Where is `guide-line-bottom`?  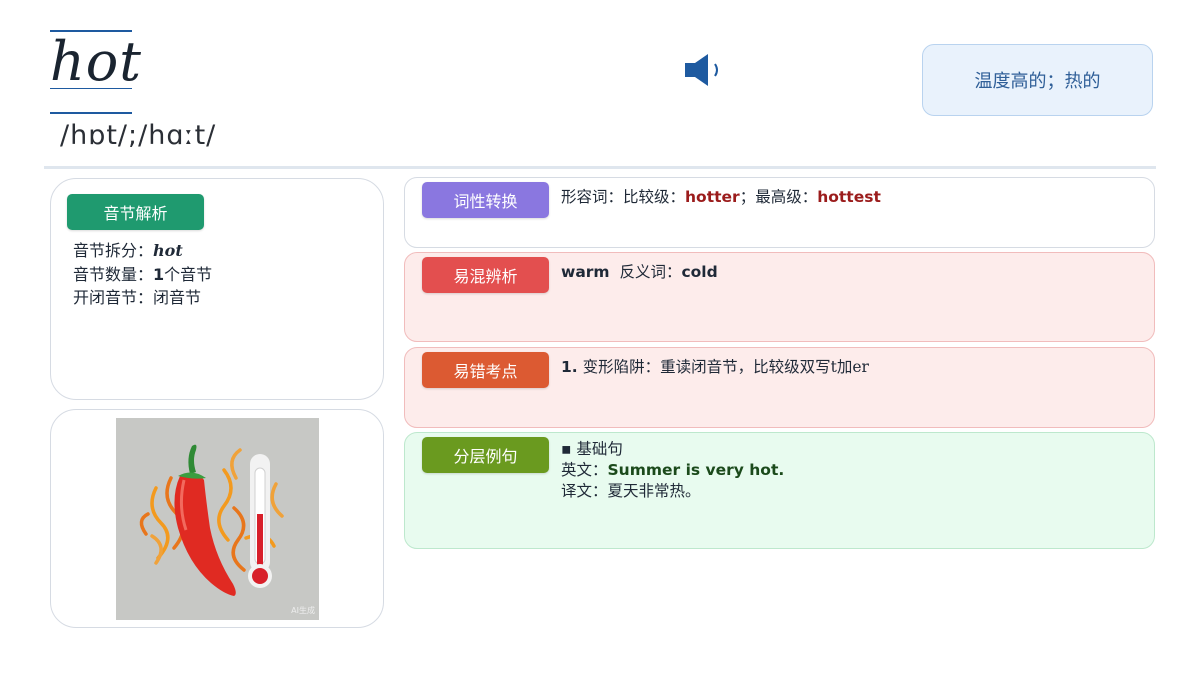
guide-line-bottom is located at coordinates (91, 113).